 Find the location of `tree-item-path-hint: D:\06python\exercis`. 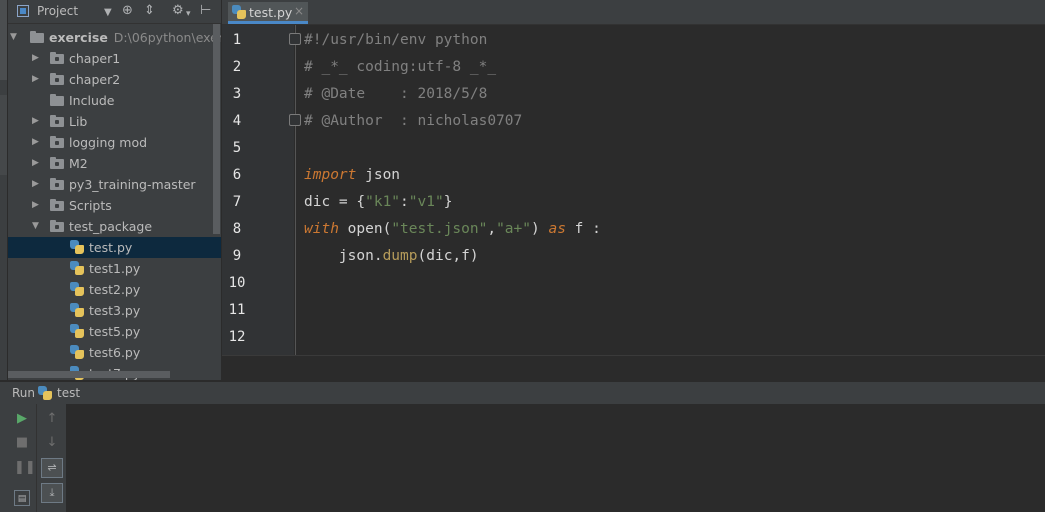

tree-item-path-hint: D:\06python\exercis is located at coordinates (167, 37).